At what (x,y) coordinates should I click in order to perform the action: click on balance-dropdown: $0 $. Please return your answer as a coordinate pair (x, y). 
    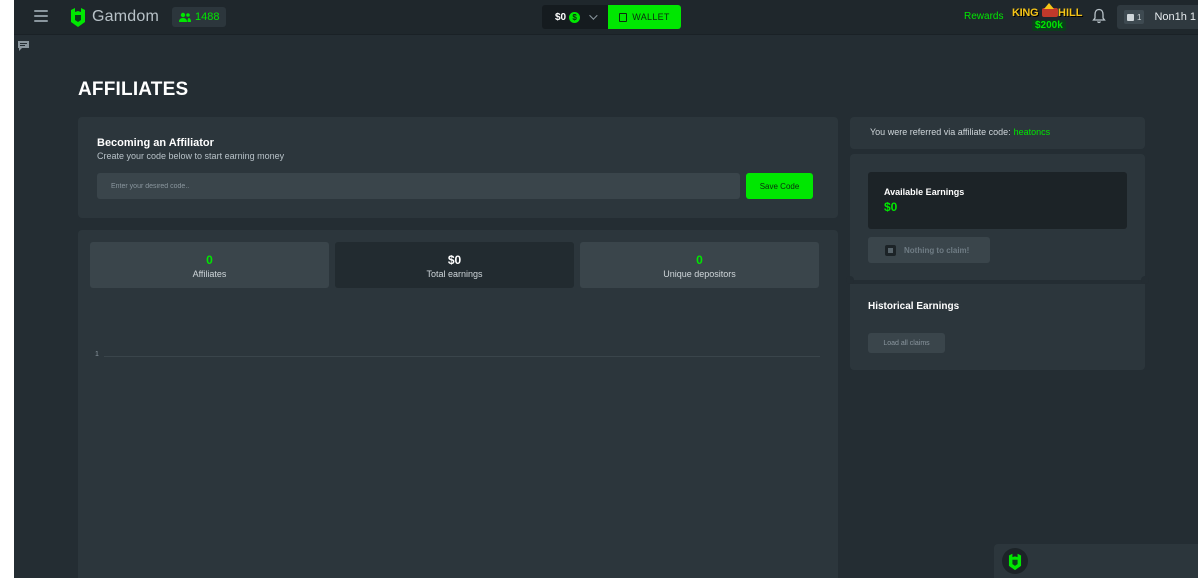
    Looking at the image, I should click on (575, 17).